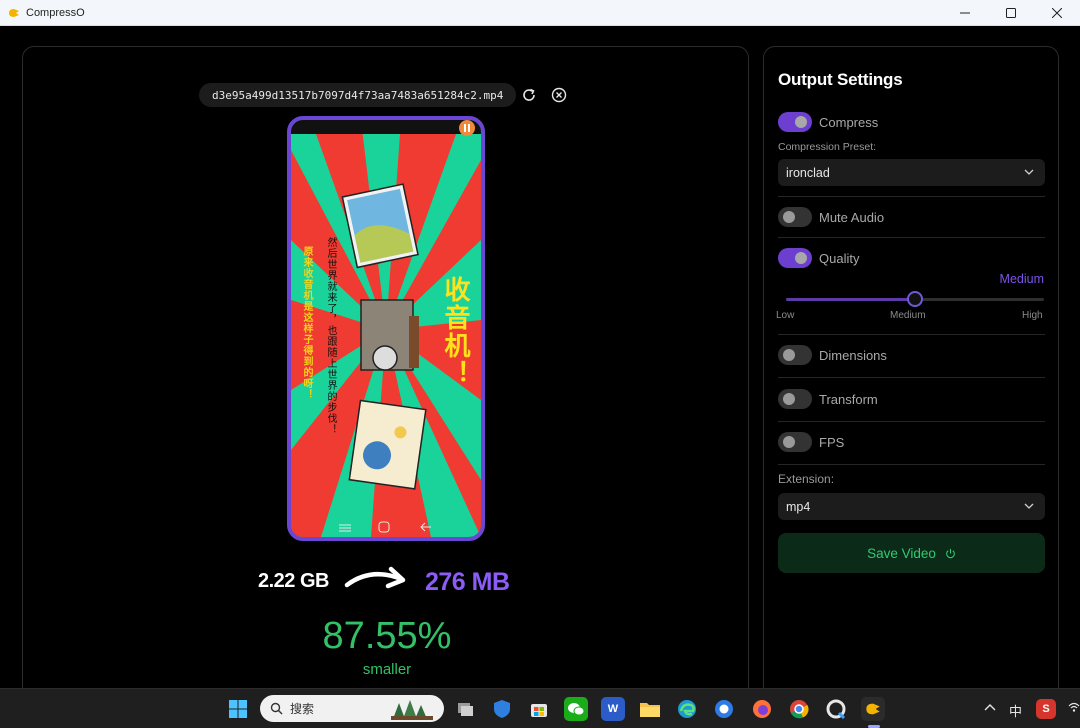 The image size is (1080, 728). Describe the element at coordinates (238, 709) in the screenshot. I see `windows-start-icon` at that location.